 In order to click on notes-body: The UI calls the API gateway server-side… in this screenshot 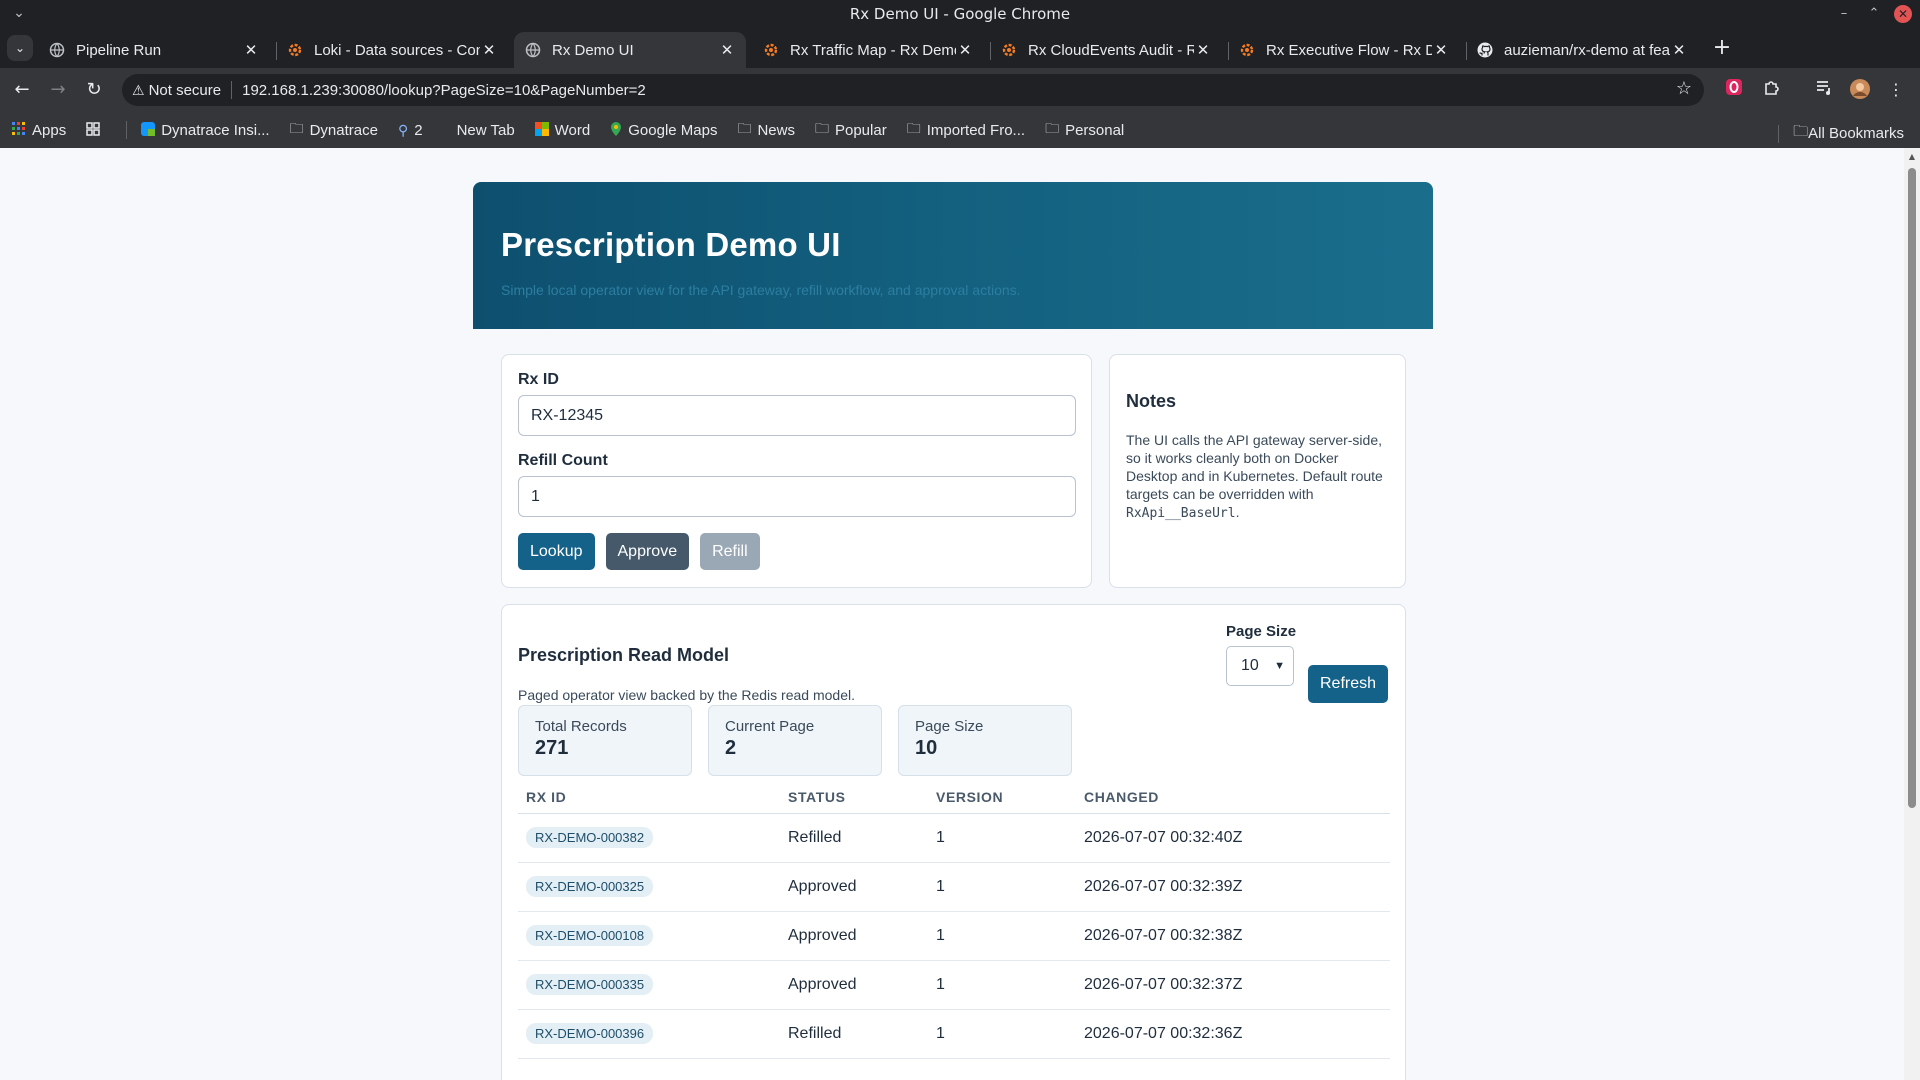, I will do `click(1254, 476)`.